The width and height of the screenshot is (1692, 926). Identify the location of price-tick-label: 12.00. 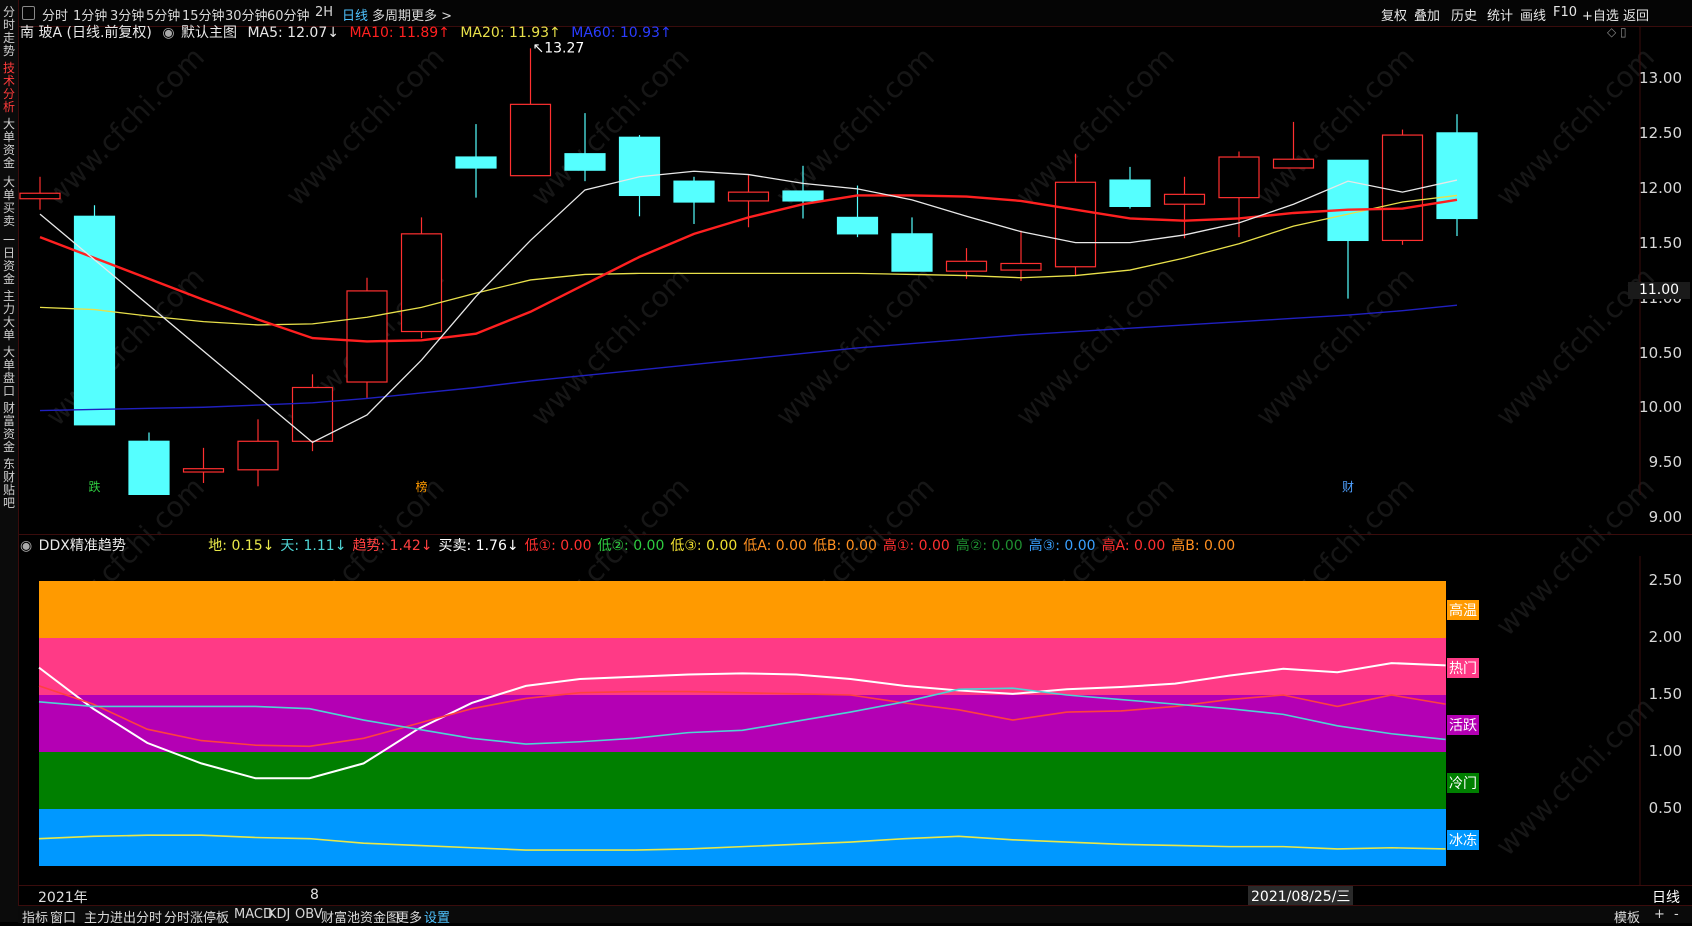
(1660, 187).